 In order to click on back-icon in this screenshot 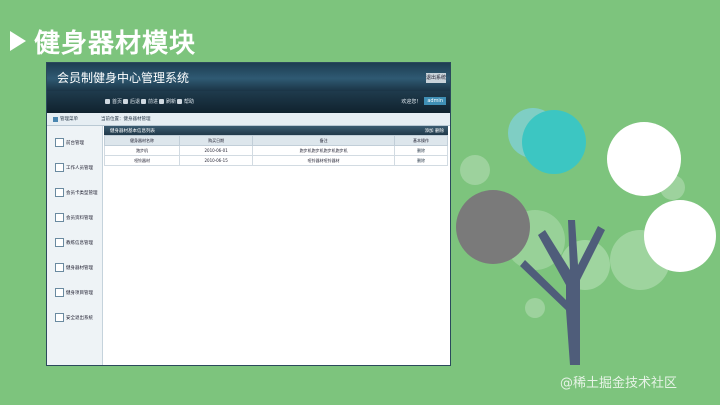, I will do `click(125, 101)`.